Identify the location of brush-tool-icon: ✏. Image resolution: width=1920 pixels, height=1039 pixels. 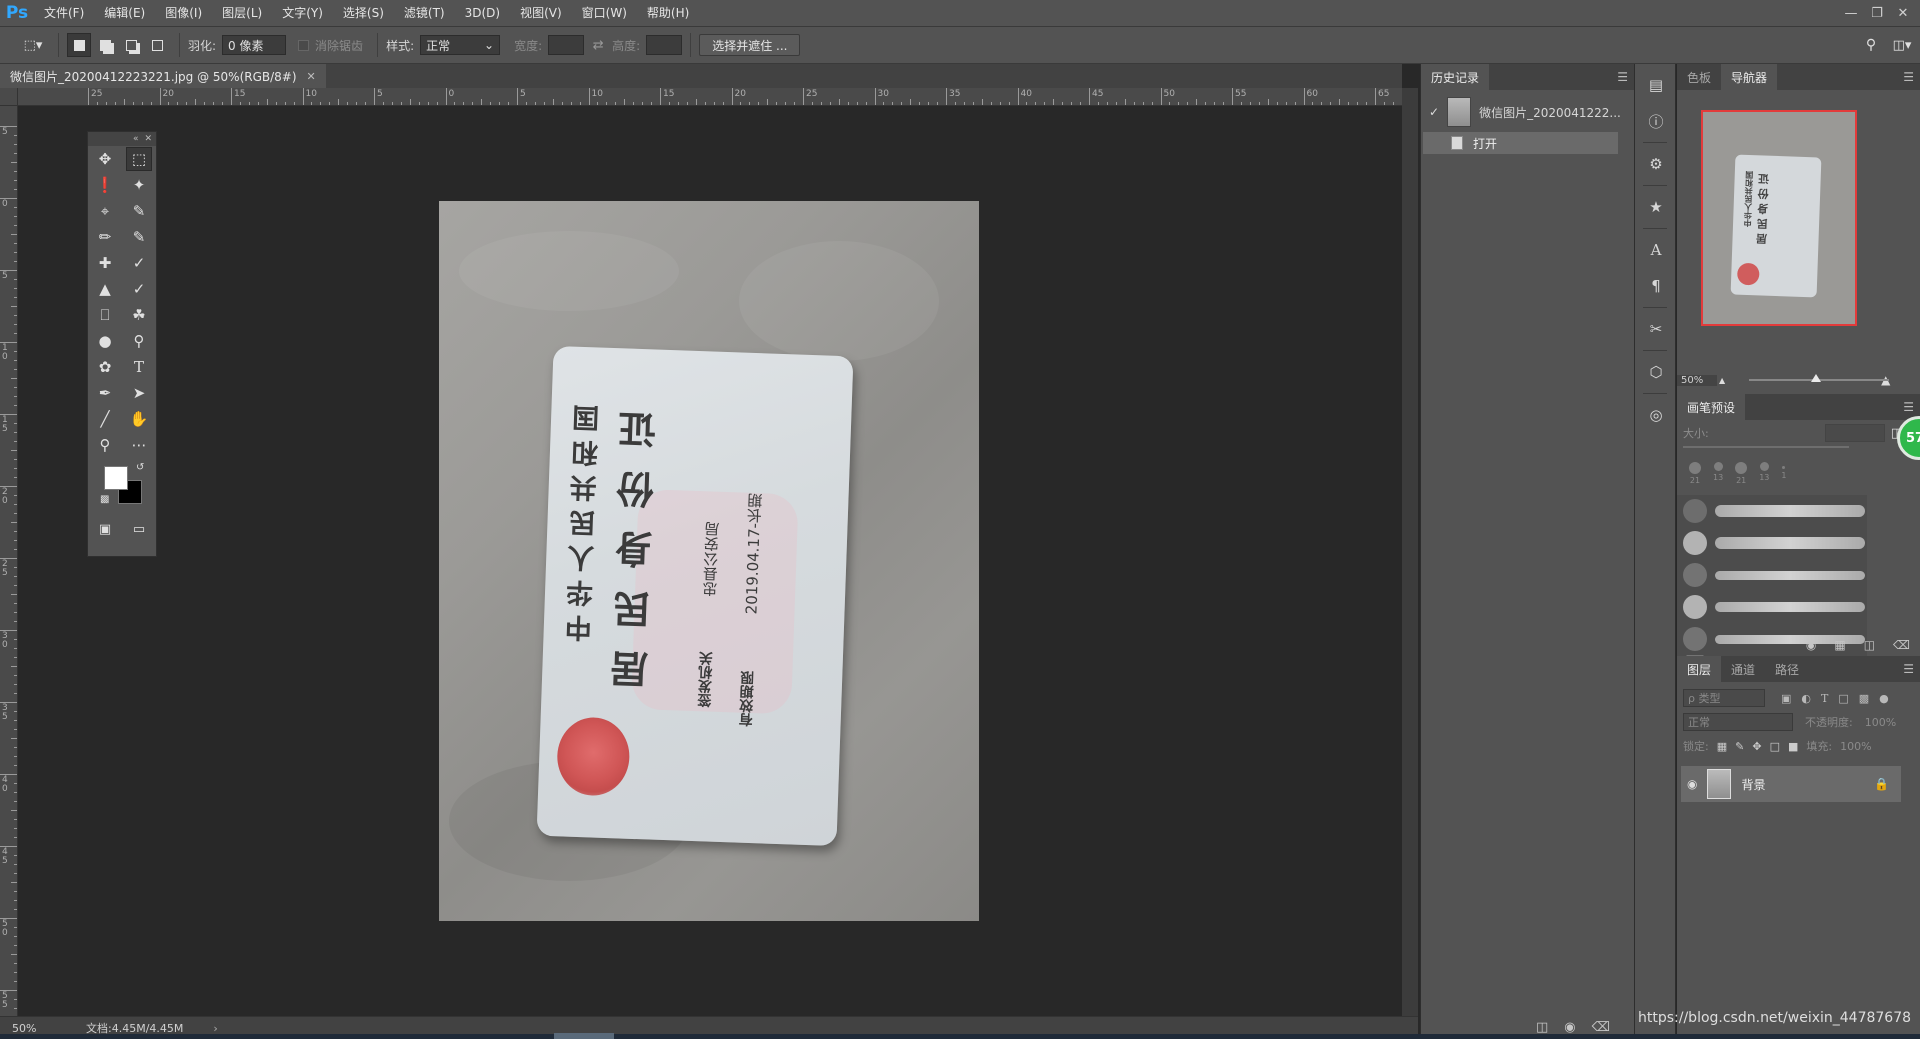
(105, 237).